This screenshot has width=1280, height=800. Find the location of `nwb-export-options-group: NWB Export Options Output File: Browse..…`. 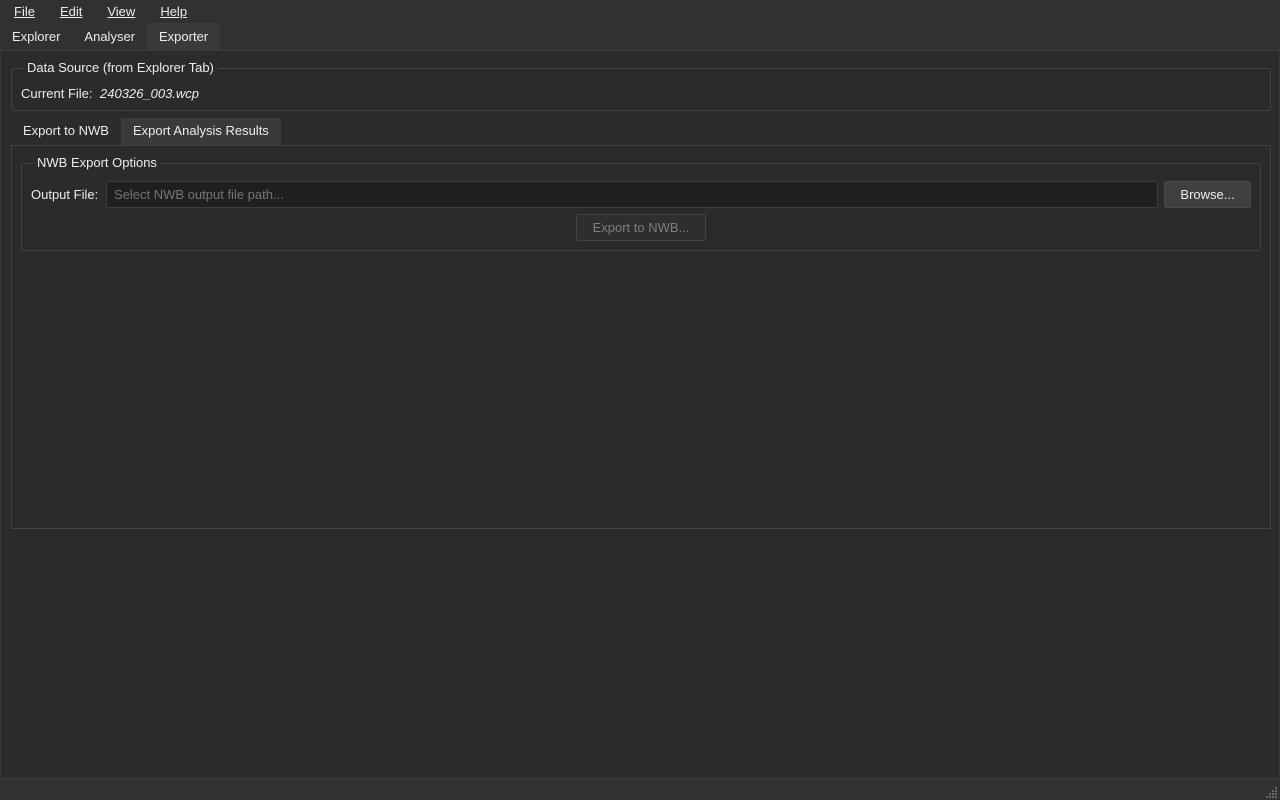

nwb-export-options-group: NWB Export Options Output File: Browse..… is located at coordinates (641, 203).